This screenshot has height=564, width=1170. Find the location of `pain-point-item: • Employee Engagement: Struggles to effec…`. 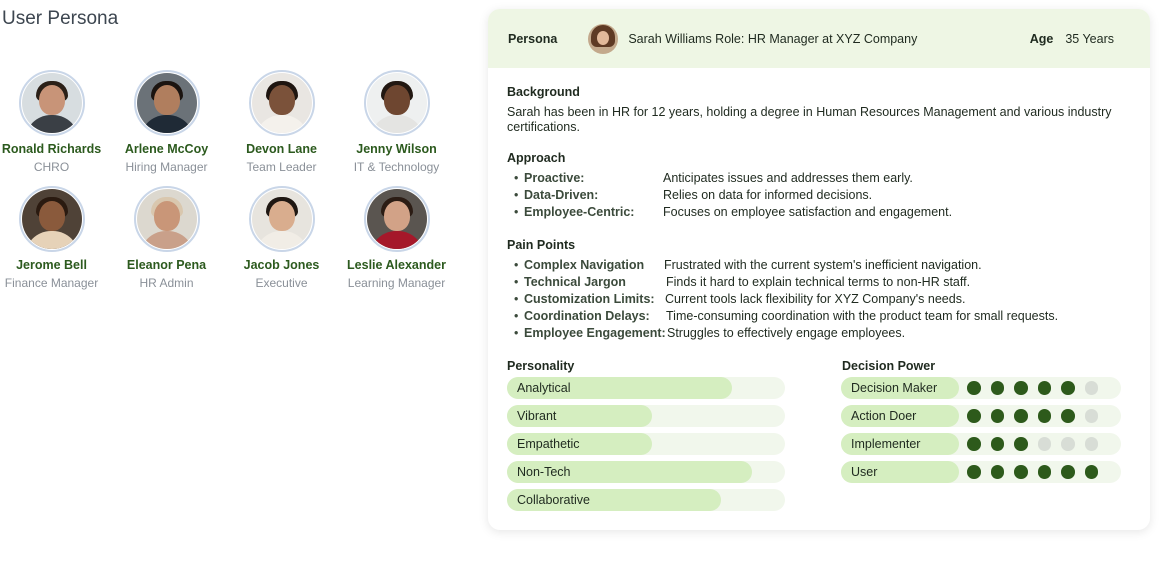

pain-point-item: • Employee Engagement: Struggles to effec… is located at coordinates (710, 333).